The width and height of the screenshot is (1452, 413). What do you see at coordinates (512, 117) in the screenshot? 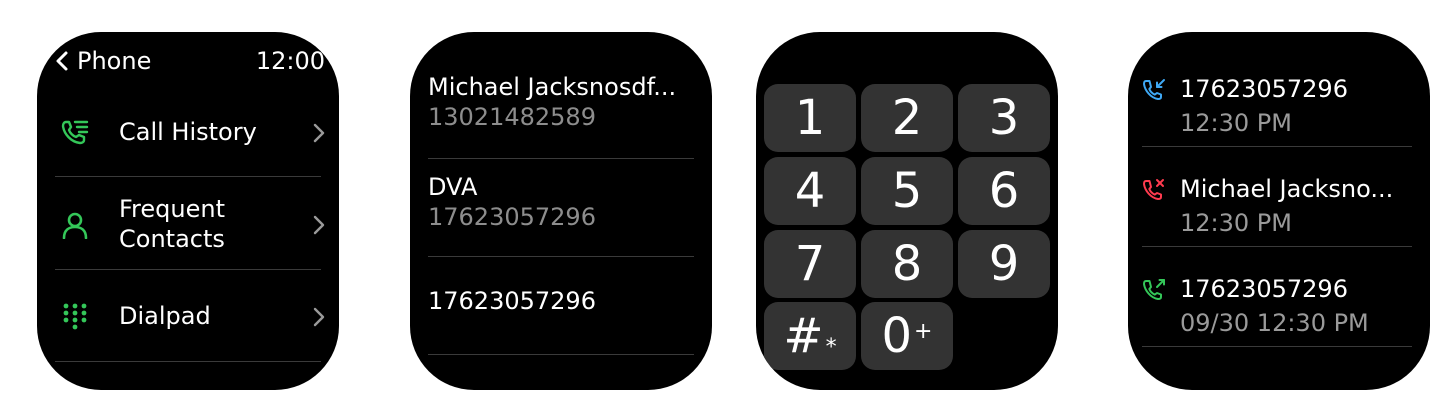
I see `contact-number: 13021482589` at bounding box center [512, 117].